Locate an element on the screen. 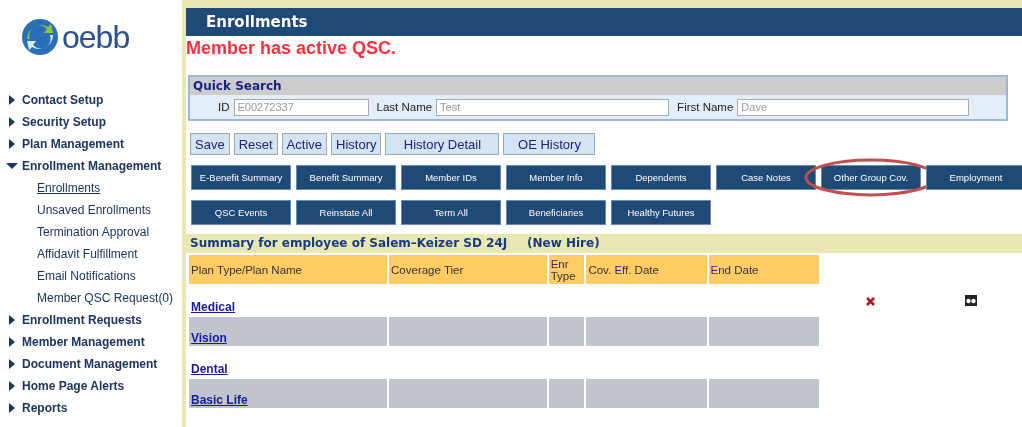  menu-item: Member Management is located at coordinates (91, 342).